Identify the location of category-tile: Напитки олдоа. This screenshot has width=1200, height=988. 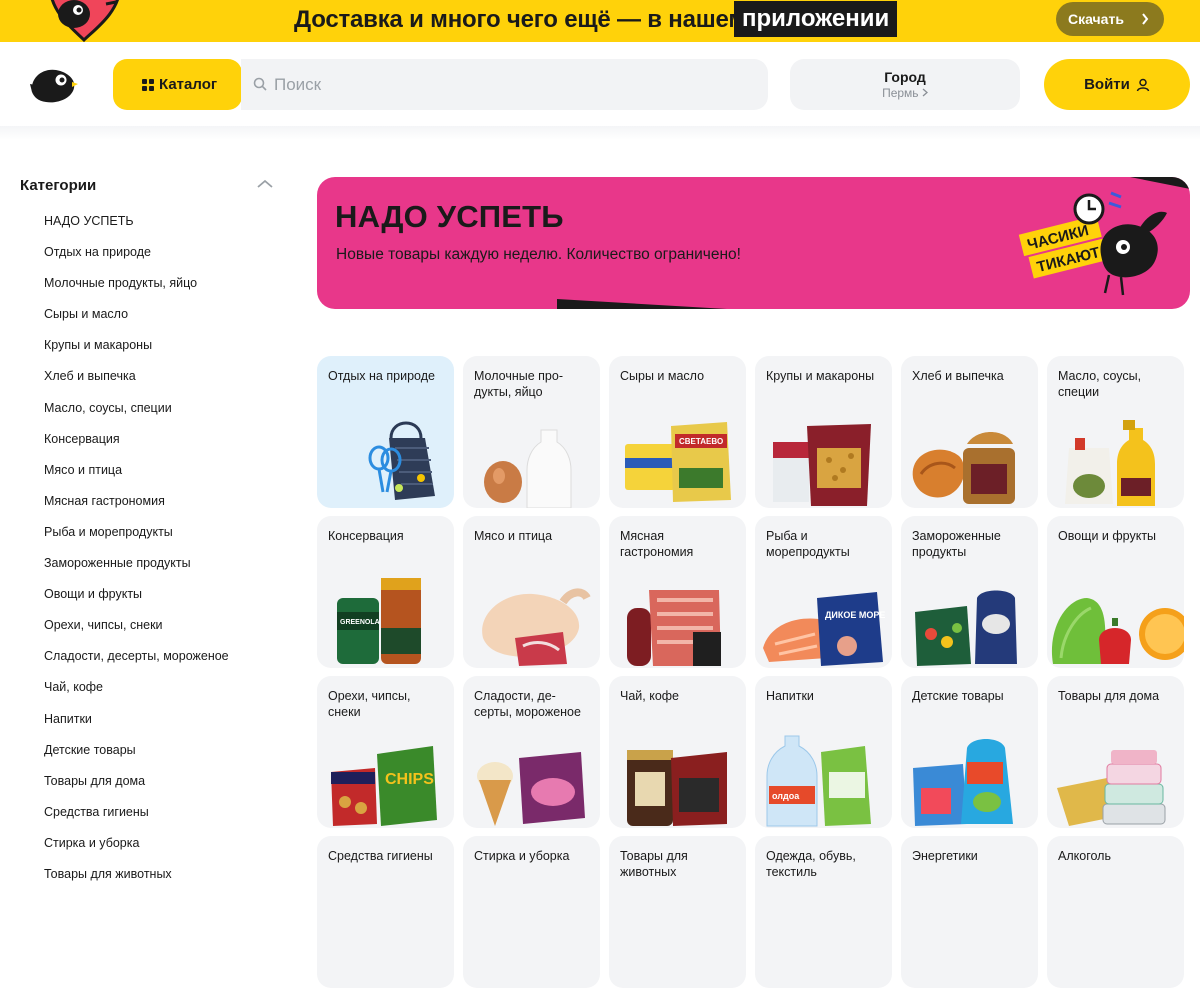
(823, 752).